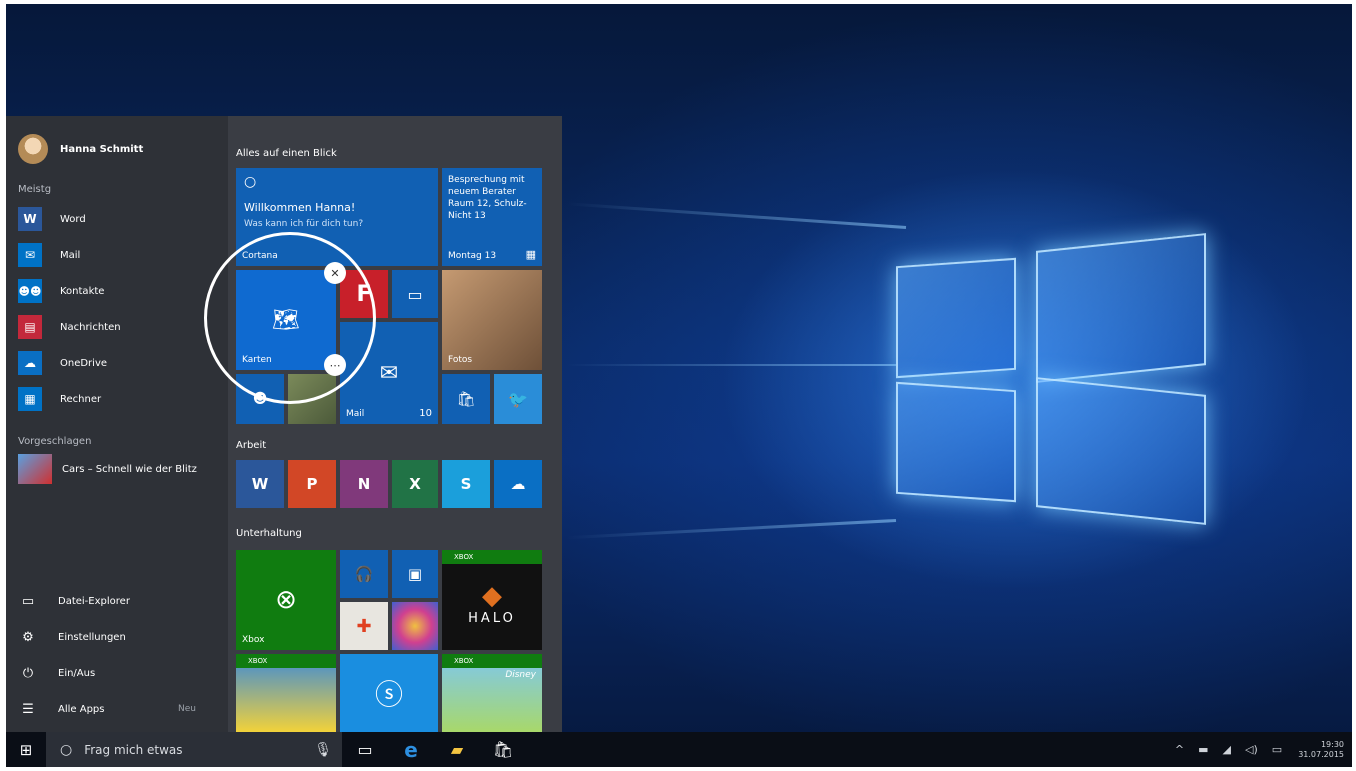  I want to click on onenote-tile: N, so click(364, 484).